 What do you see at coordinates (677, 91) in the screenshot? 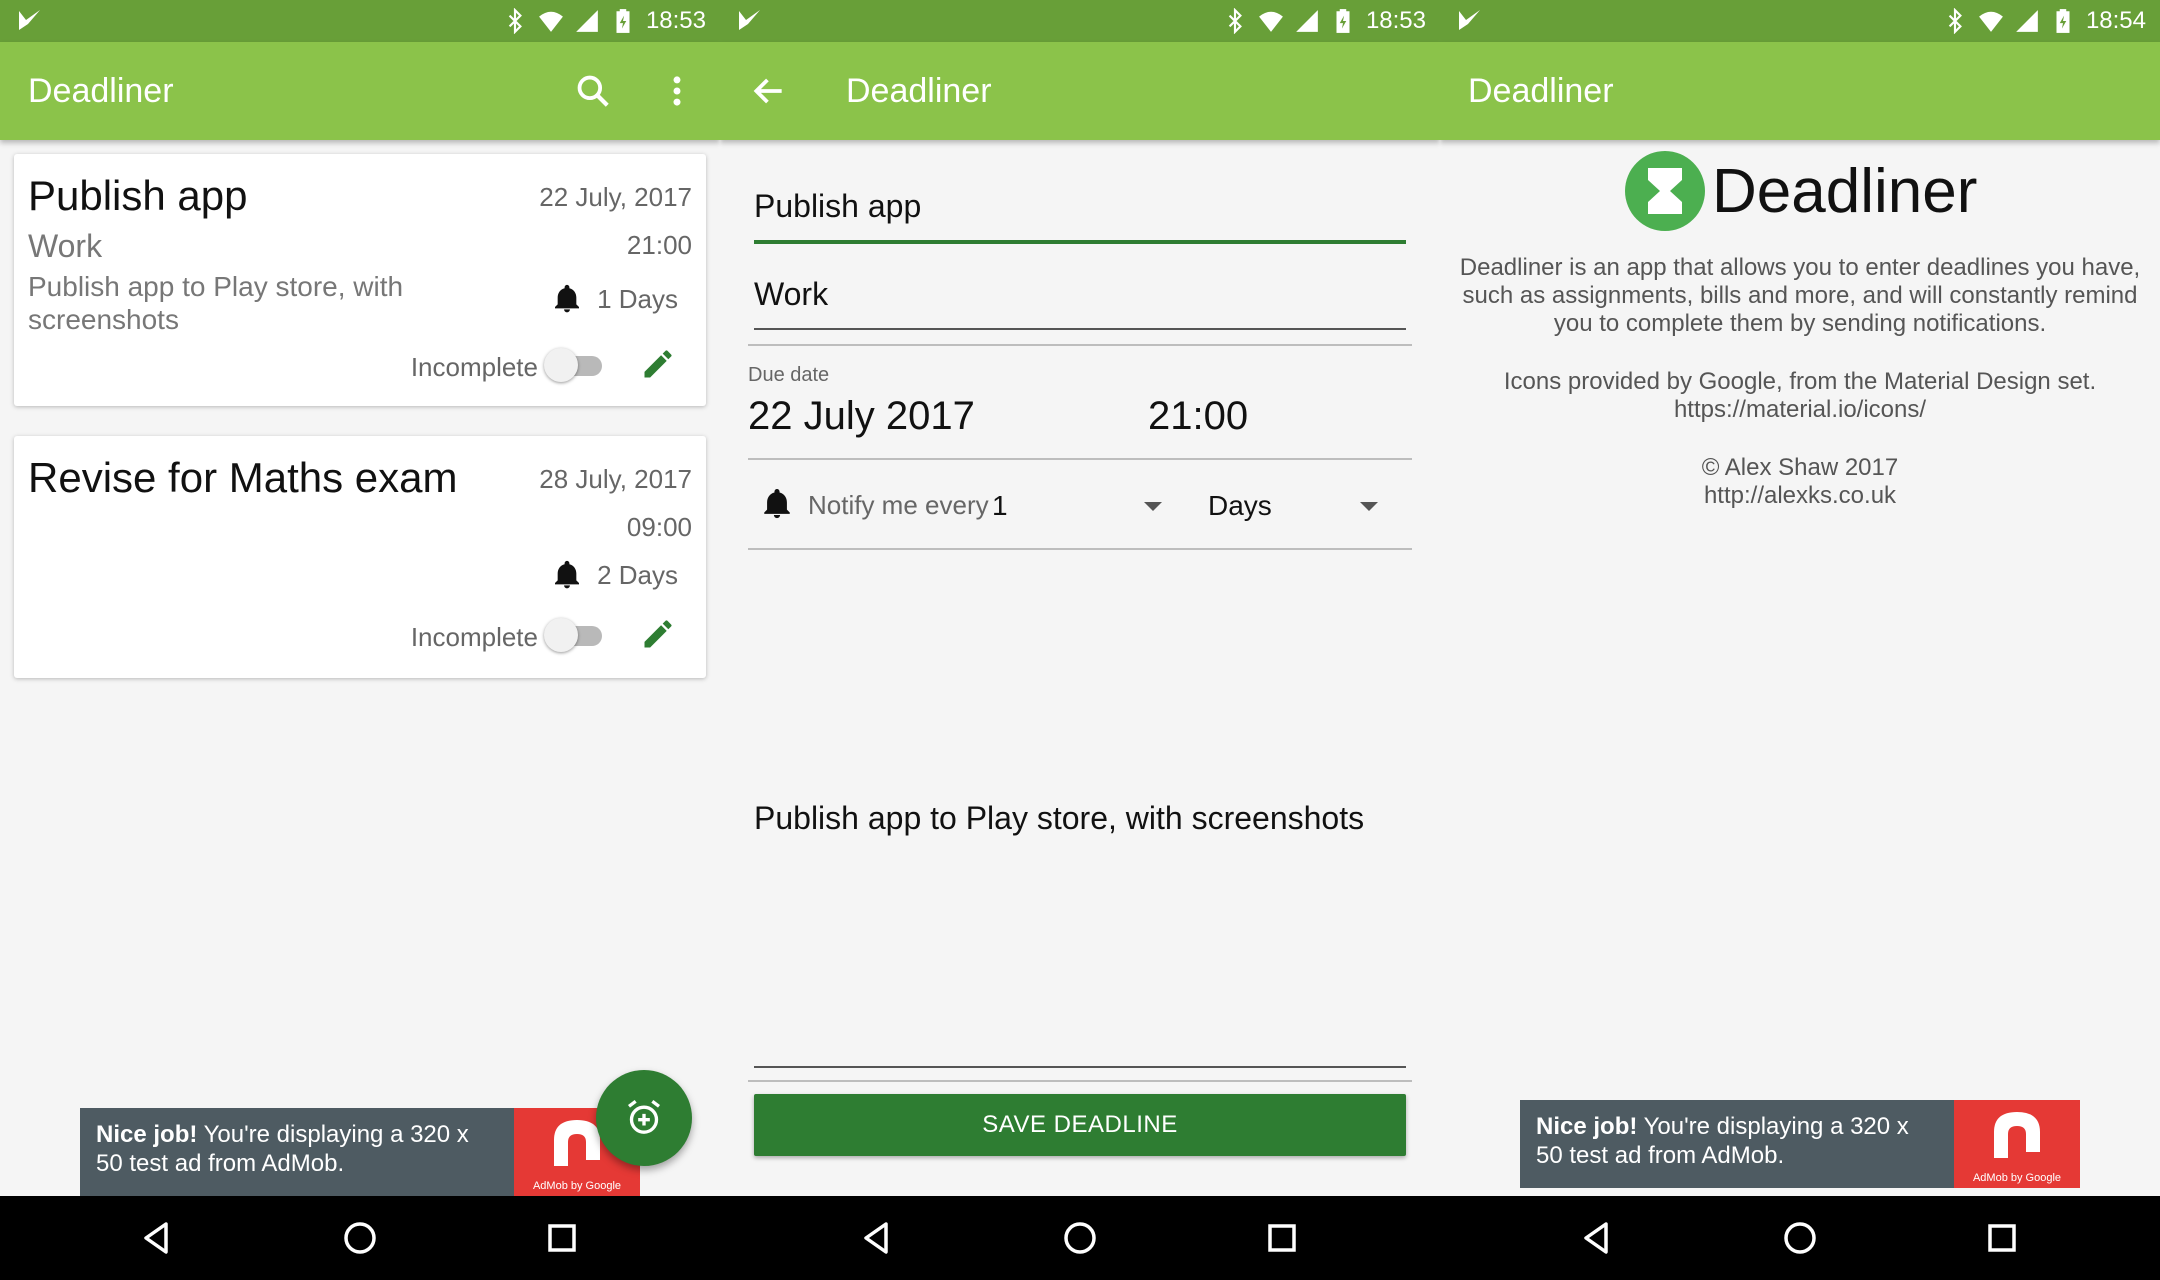
I see `overflow-menu-icon` at bounding box center [677, 91].